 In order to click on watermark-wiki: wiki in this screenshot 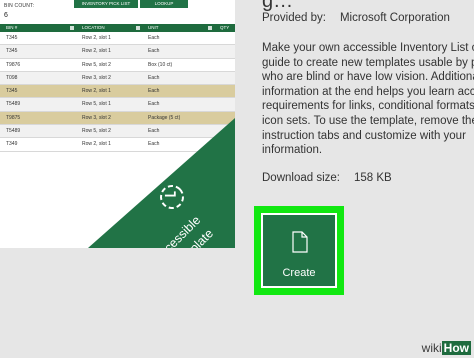, I will do `click(431, 348)`.